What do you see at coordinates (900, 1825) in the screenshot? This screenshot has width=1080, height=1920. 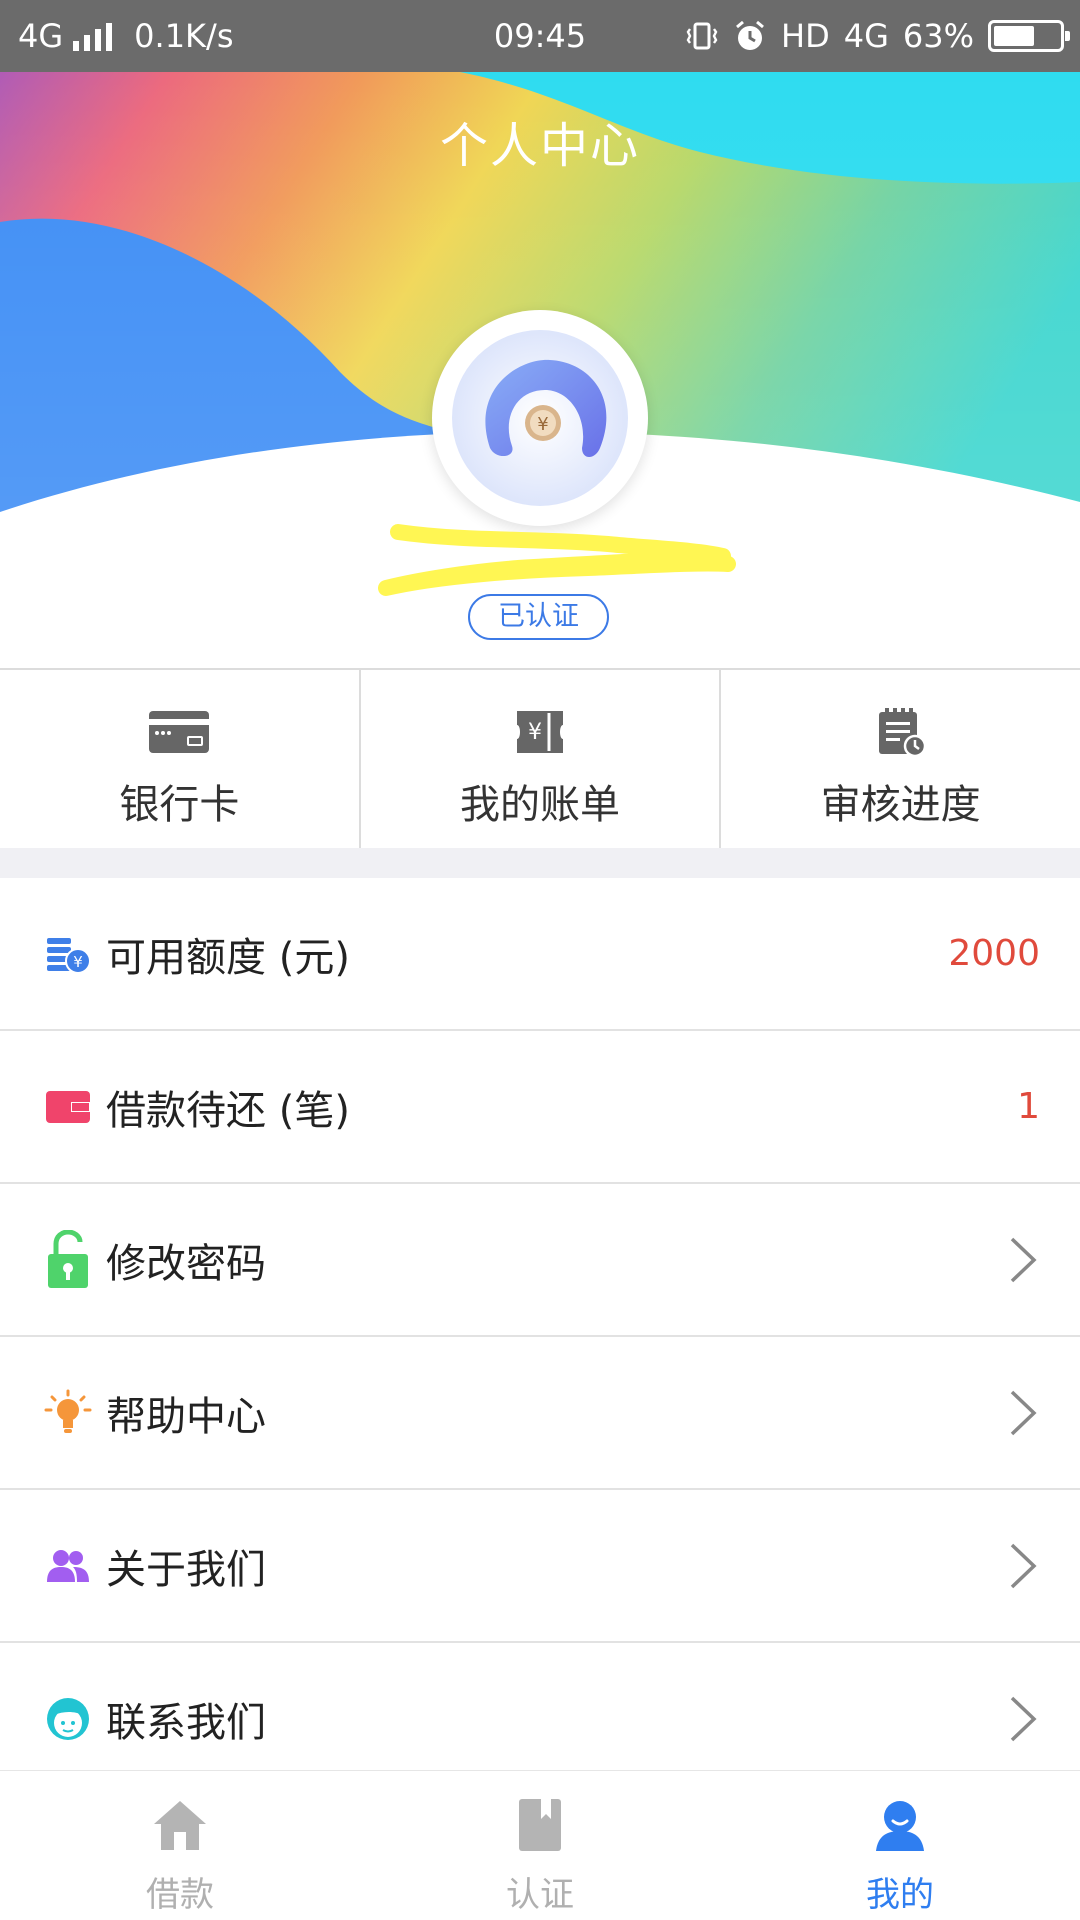 I see `user-icon` at bounding box center [900, 1825].